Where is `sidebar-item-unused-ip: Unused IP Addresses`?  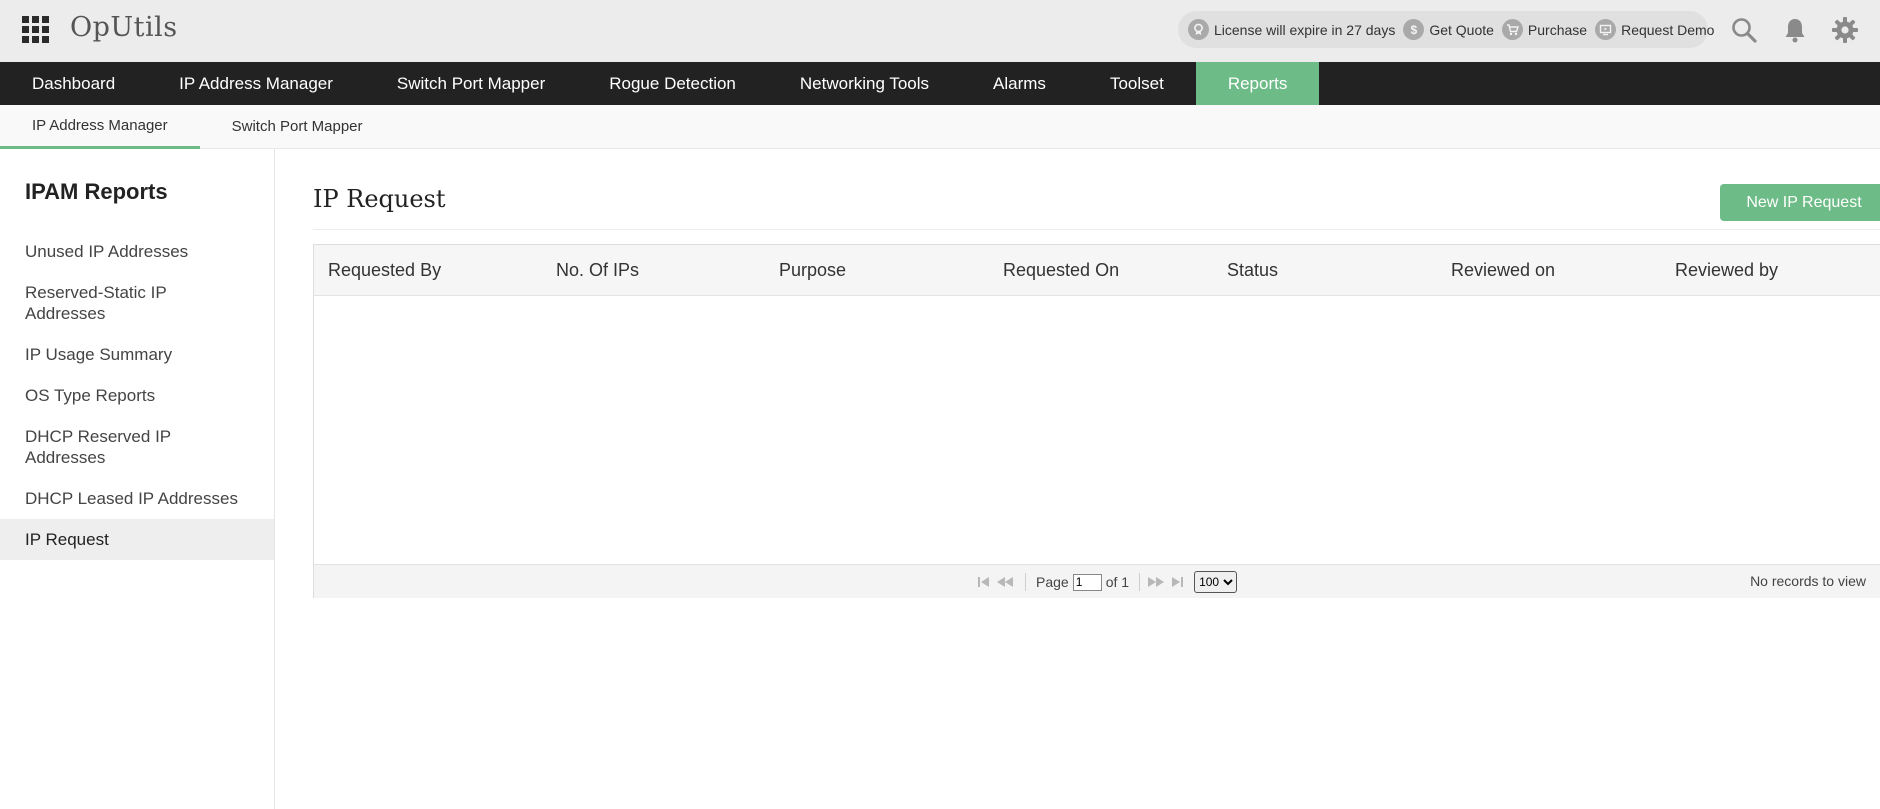
sidebar-item-unused-ip: Unused IP Addresses is located at coordinates (137, 251).